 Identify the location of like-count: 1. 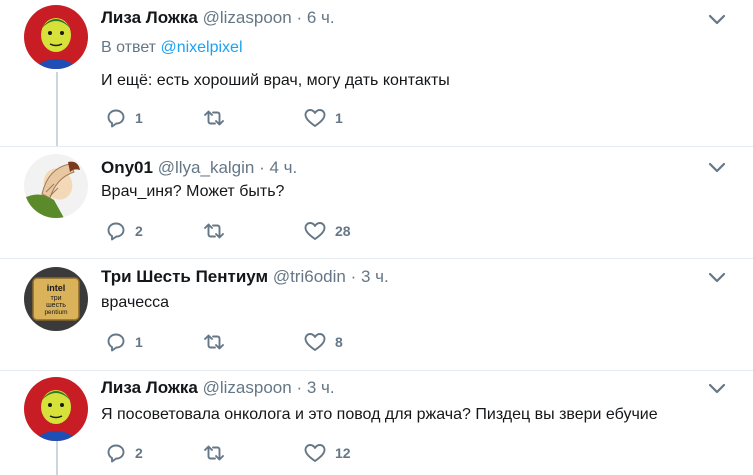
(339, 118).